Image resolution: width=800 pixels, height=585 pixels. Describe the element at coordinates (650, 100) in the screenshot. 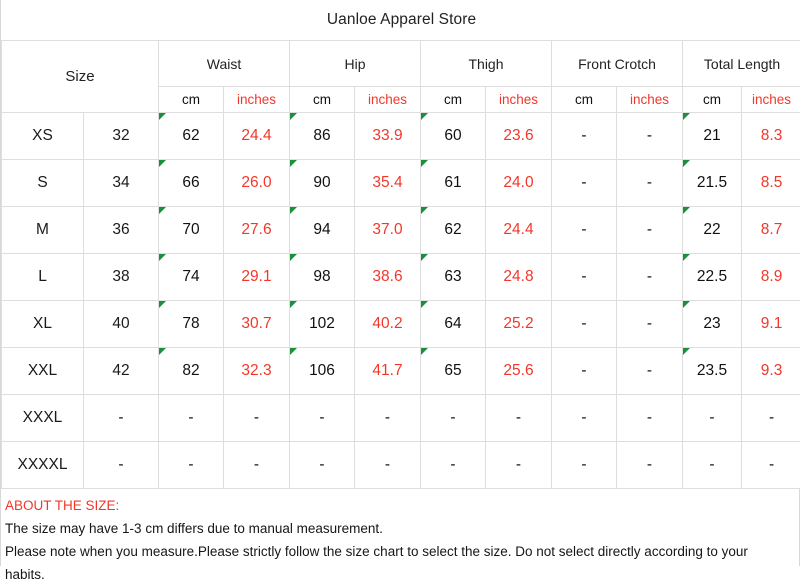

I see `header-unit-crotch-inches: inches` at that location.